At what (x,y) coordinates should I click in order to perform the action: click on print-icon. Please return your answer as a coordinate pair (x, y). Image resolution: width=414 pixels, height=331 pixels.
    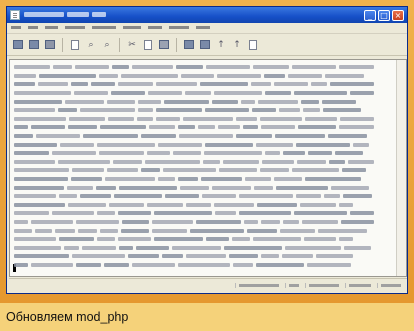
    Looking at the image, I should click on (75, 45).